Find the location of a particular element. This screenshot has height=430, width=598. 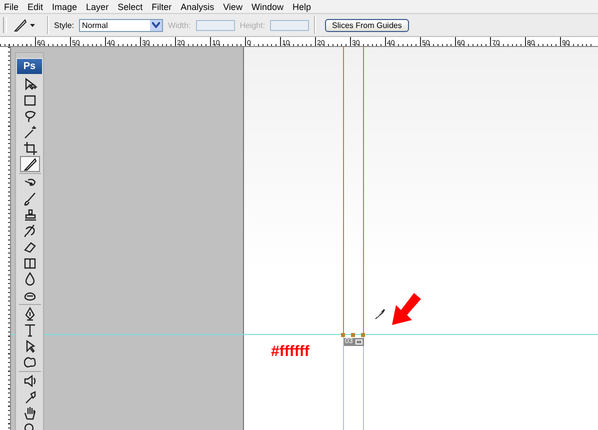

menu-item: Filter is located at coordinates (162, 7).